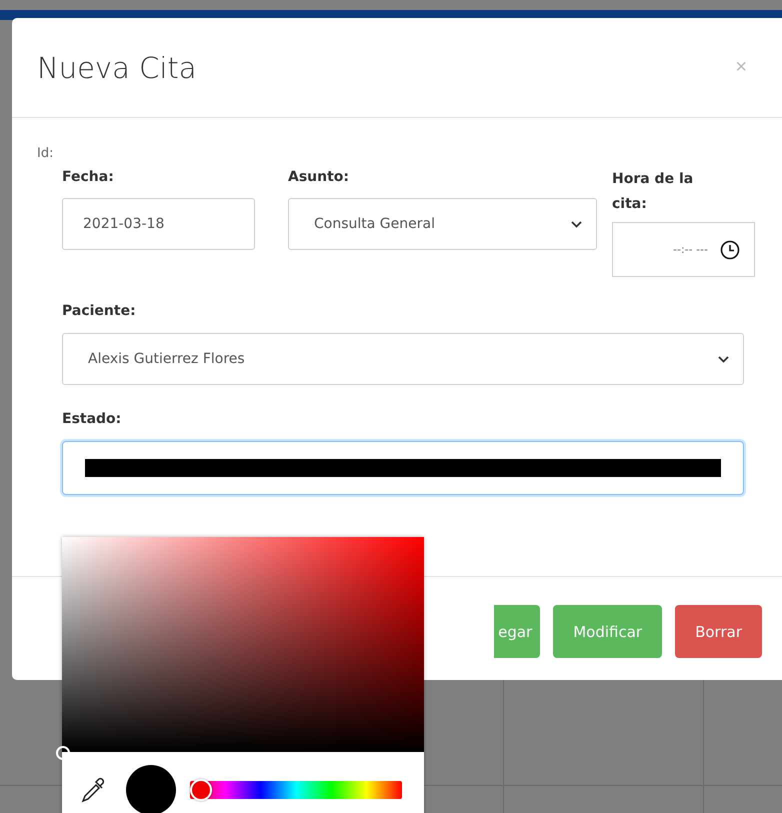 The height and width of the screenshot is (813, 782). I want to click on id-label: Id:, so click(45, 153).